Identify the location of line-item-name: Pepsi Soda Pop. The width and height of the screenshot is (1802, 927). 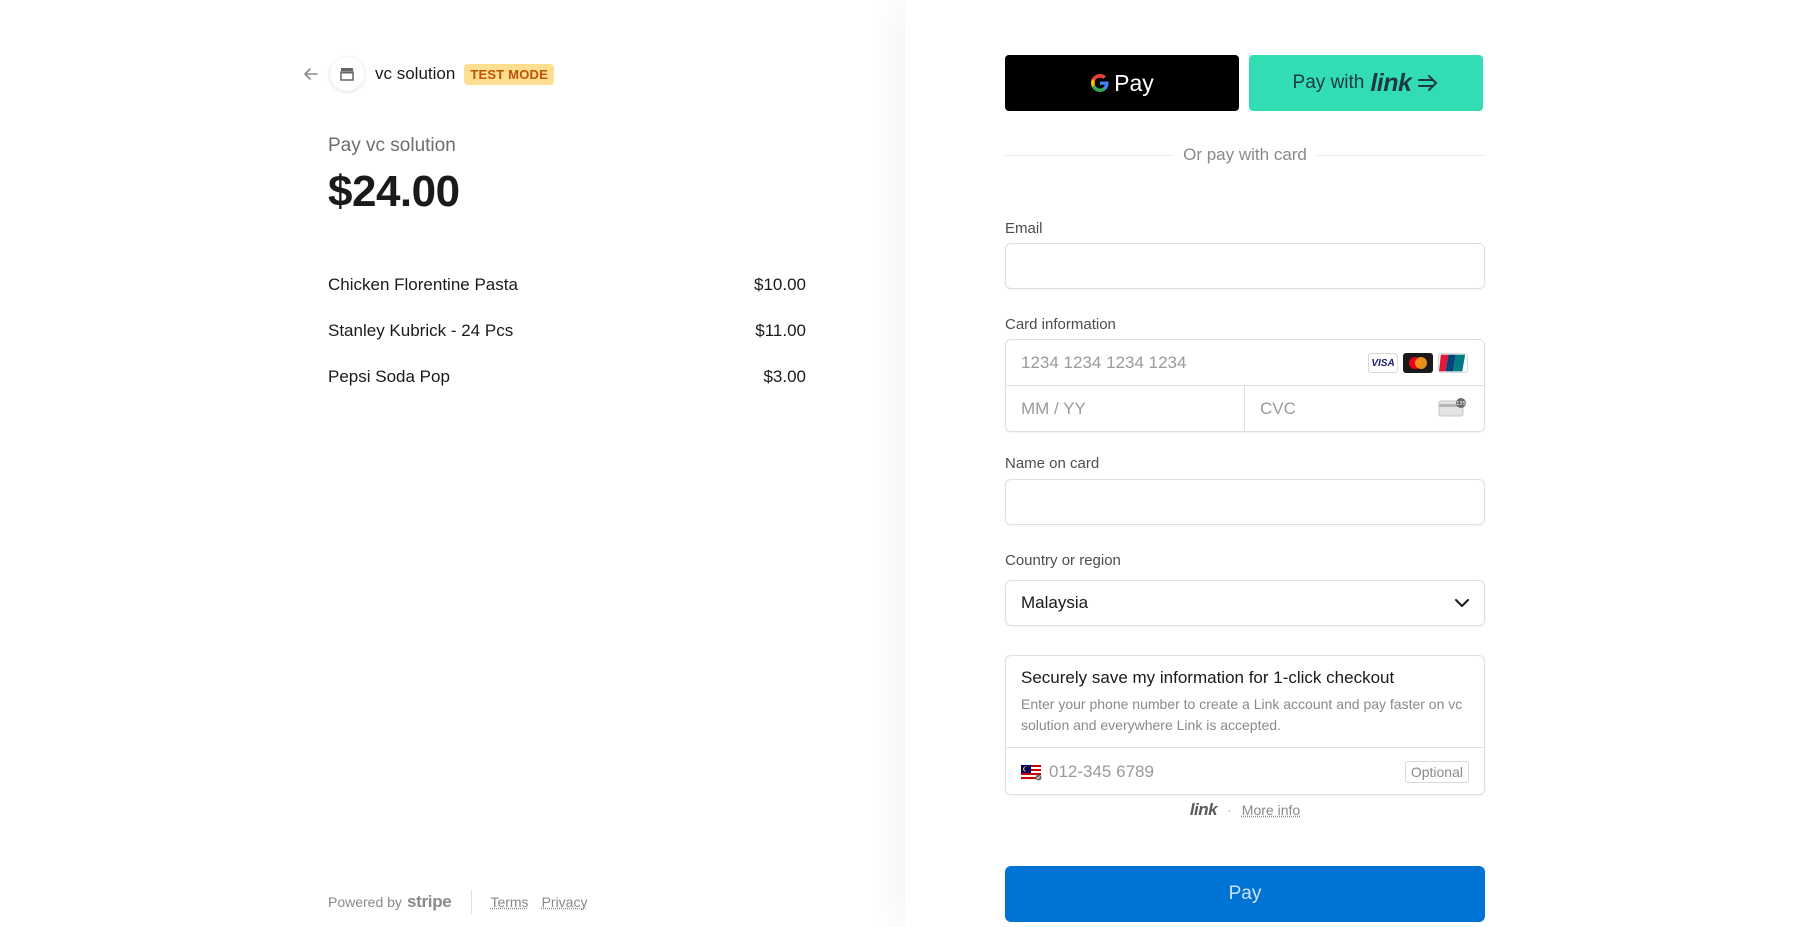
(389, 376).